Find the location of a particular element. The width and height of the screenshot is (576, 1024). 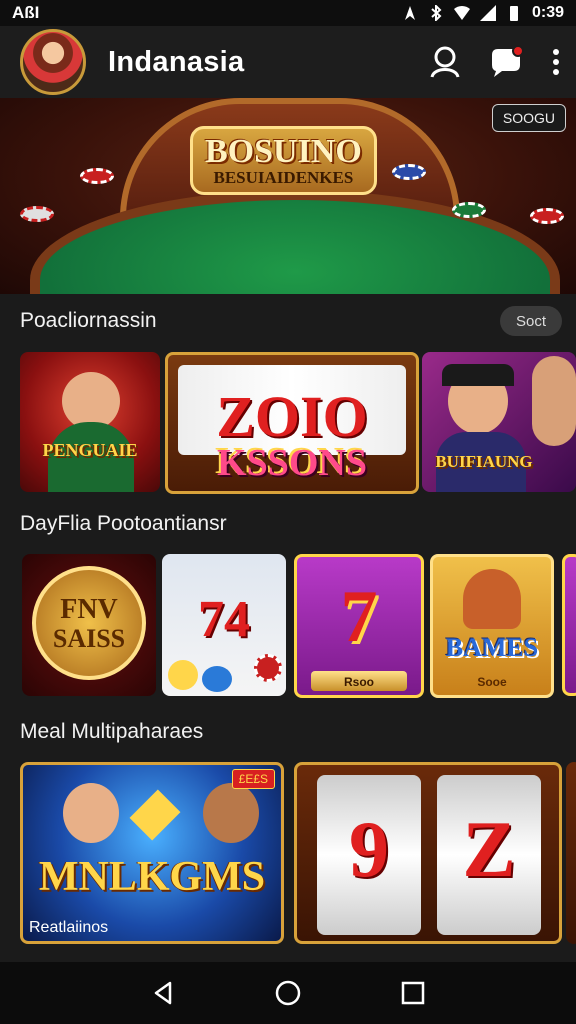

section-title-1: Poacliornassin is located at coordinates (88, 320).